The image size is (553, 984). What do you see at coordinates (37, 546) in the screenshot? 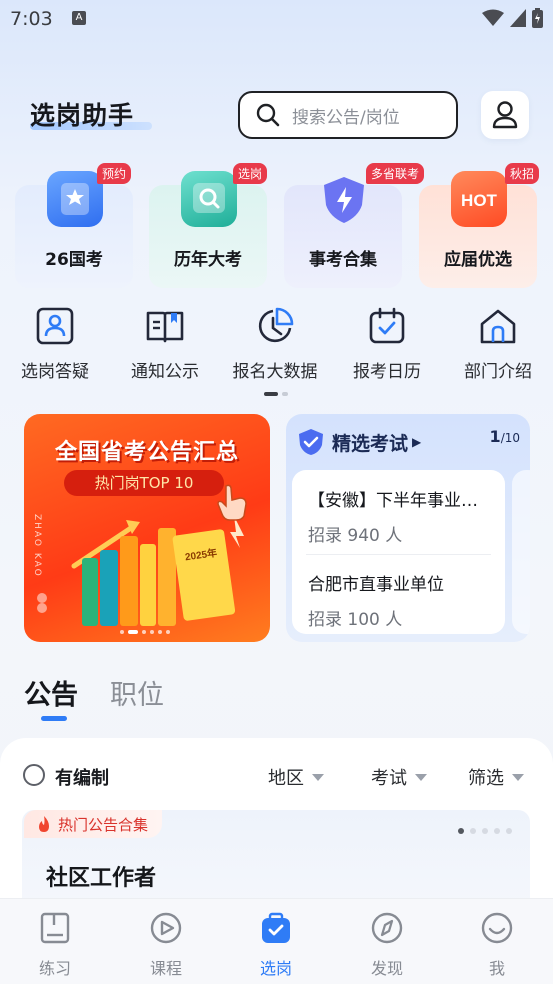
I see `banner-side-text: ZHAO KAO` at bounding box center [37, 546].